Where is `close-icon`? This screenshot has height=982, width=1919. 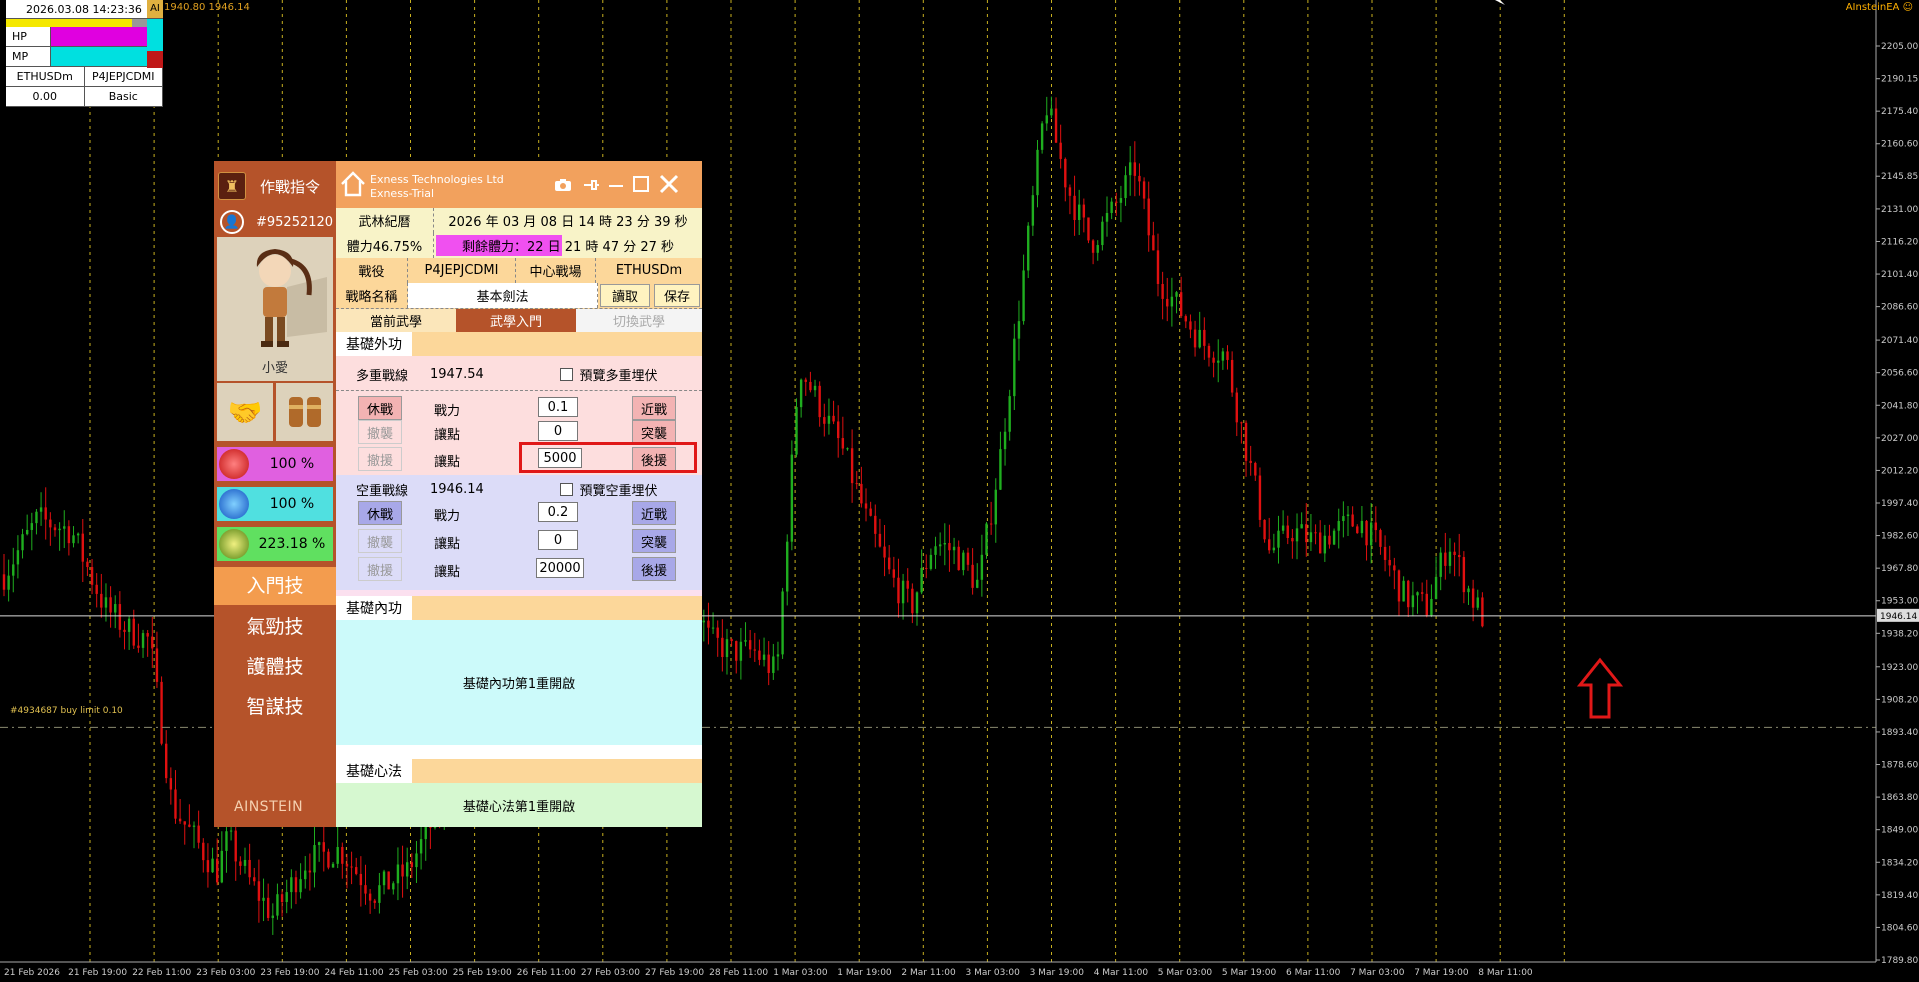 close-icon is located at coordinates (669, 184).